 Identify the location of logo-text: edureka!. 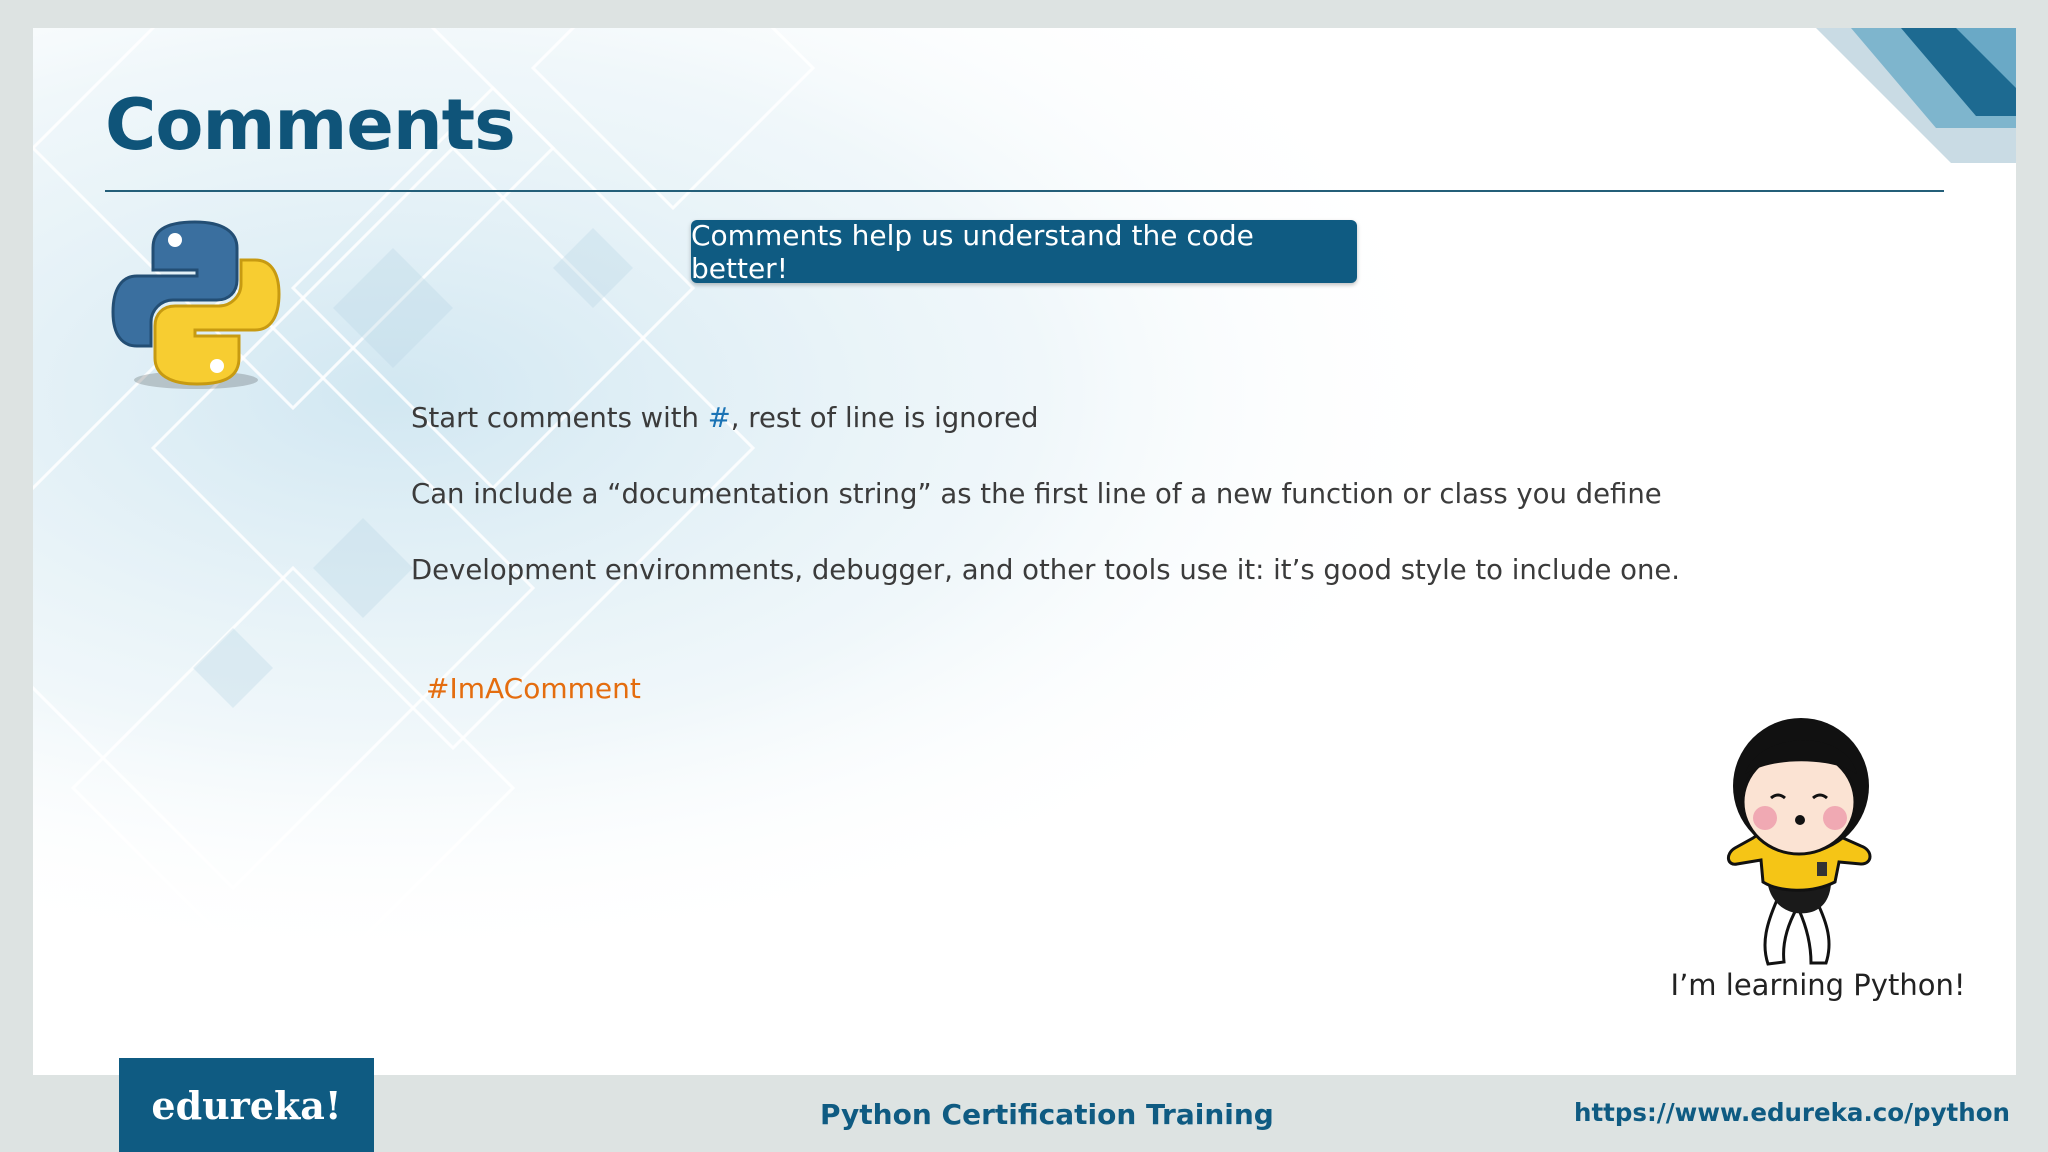
(246, 1105).